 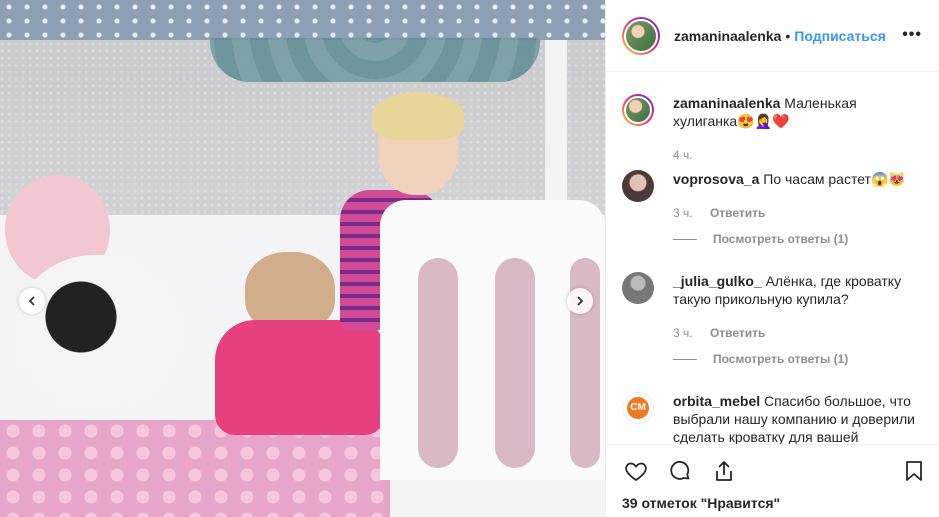 I want to click on timestamp: 4 ч., so click(x=683, y=155).